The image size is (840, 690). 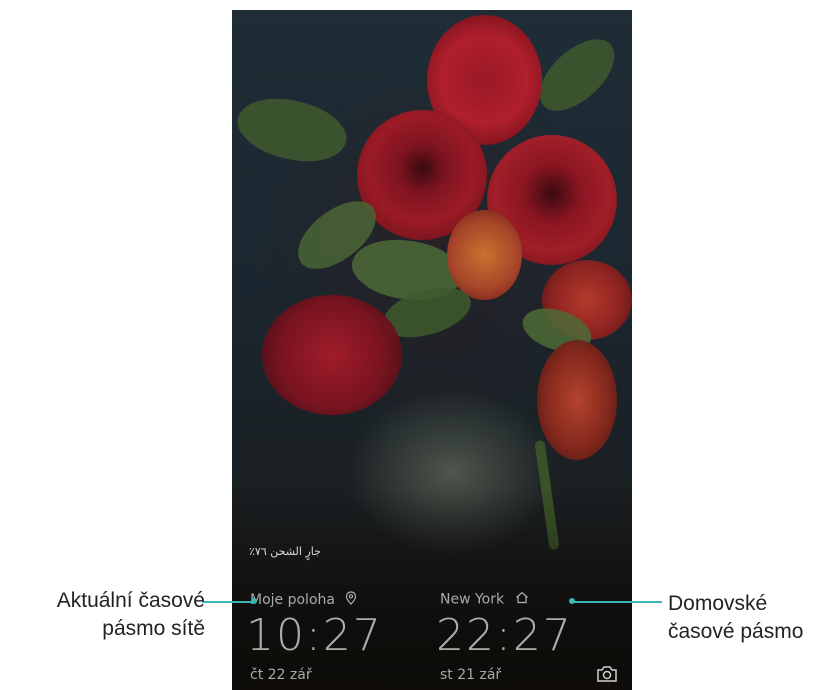 I want to click on callout-network-timezone: Aktuální časové pásmo sítě, so click(x=102, y=615).